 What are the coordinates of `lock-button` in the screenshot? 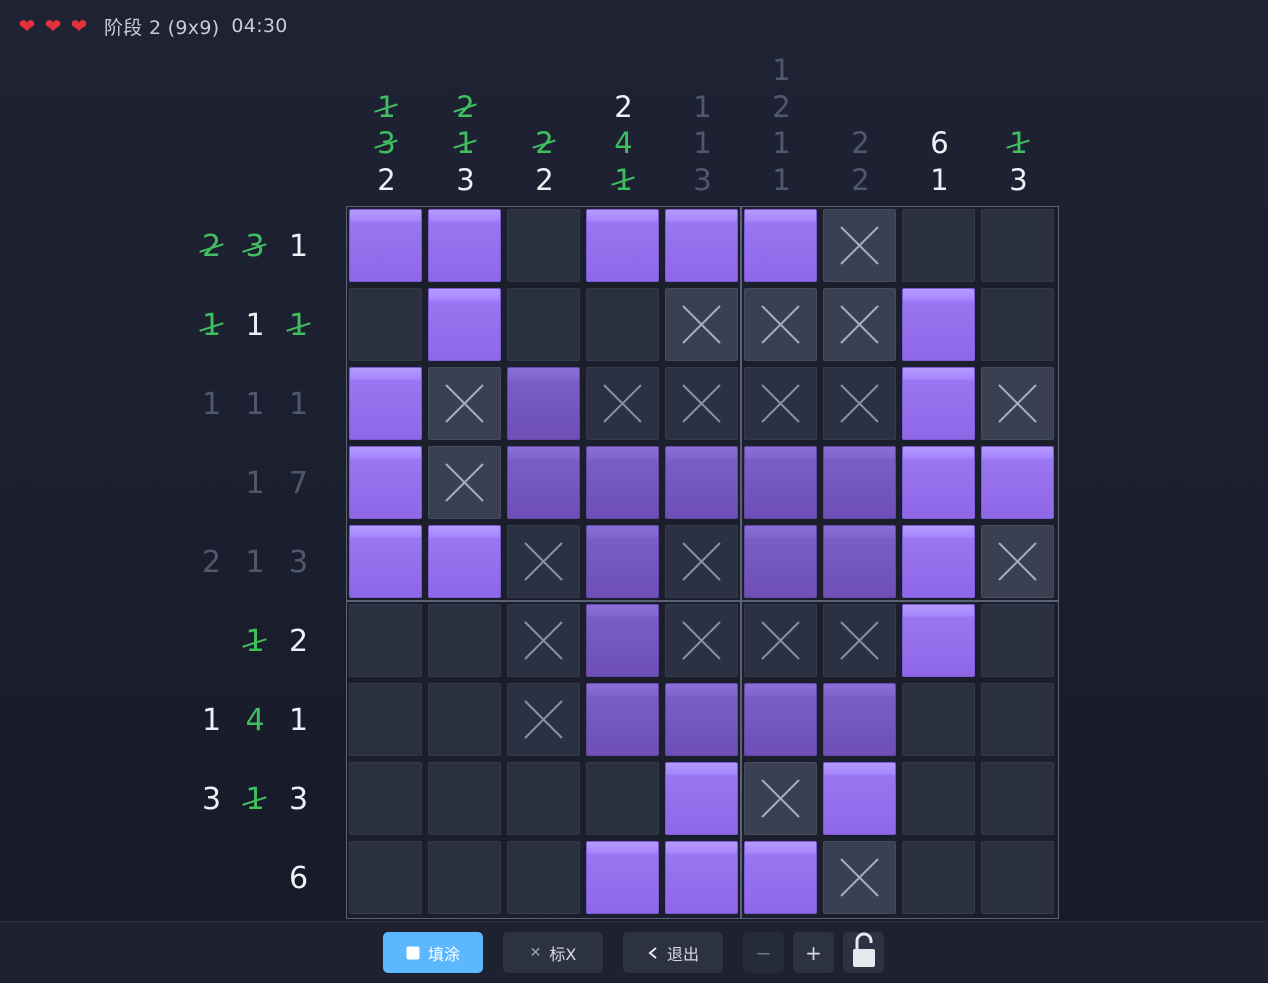 It's located at (863, 952).